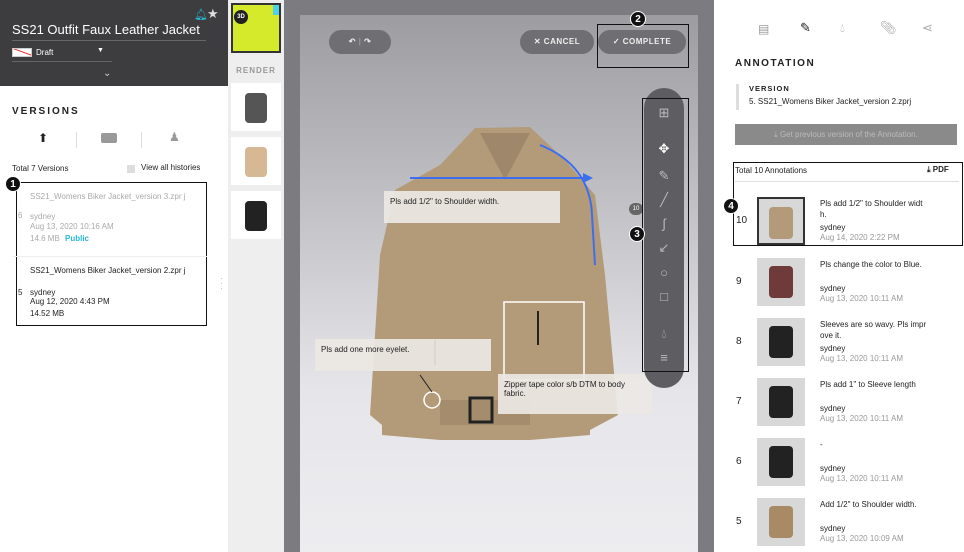  I want to click on bell-icon: 🔔︎, so click(201, 14).